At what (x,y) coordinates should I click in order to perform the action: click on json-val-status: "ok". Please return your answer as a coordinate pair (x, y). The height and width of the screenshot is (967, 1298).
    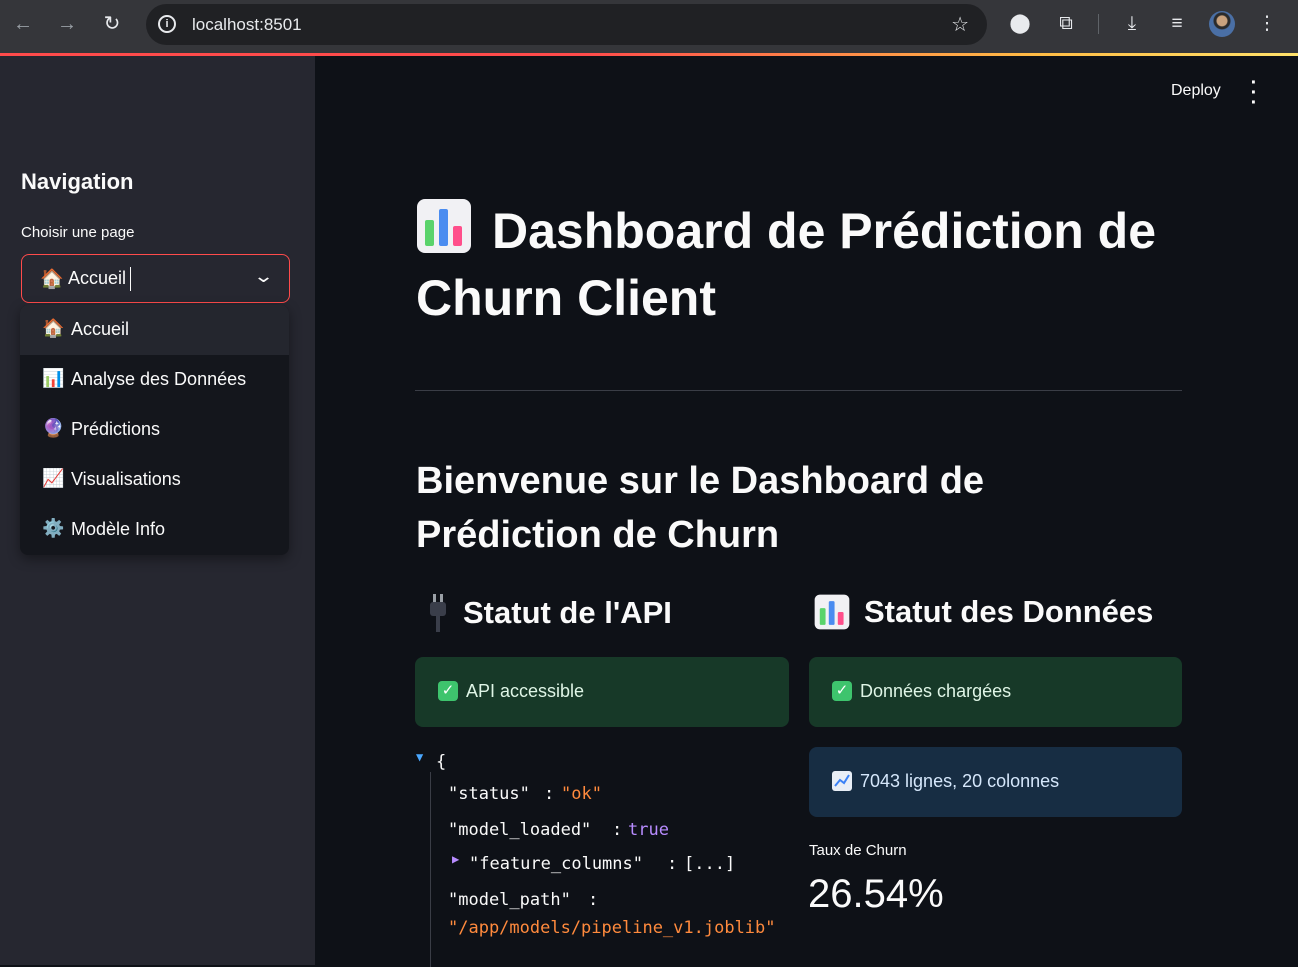
    Looking at the image, I should click on (581, 794).